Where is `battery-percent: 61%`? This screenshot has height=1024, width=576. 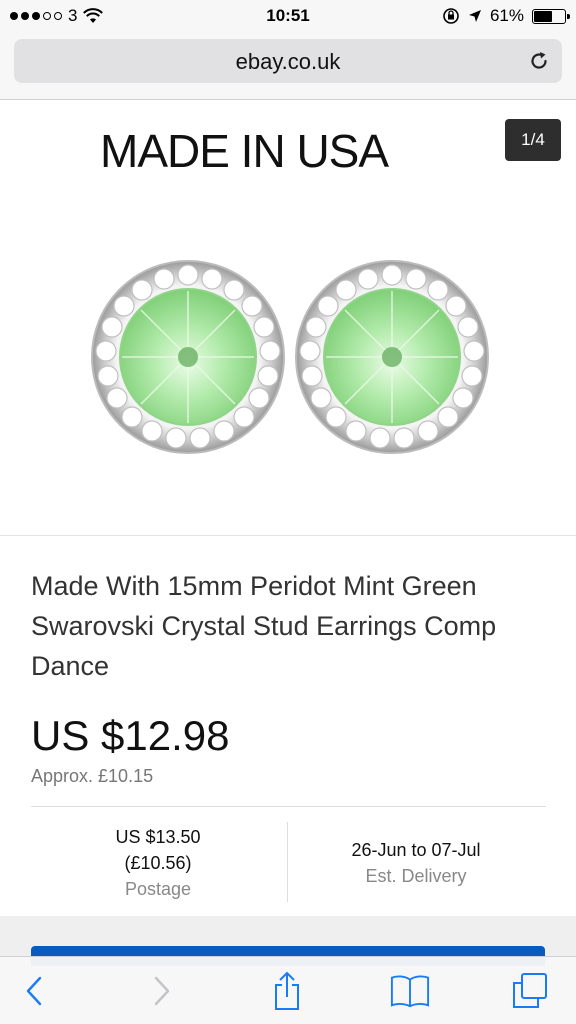
battery-percent: 61% is located at coordinates (506, 15).